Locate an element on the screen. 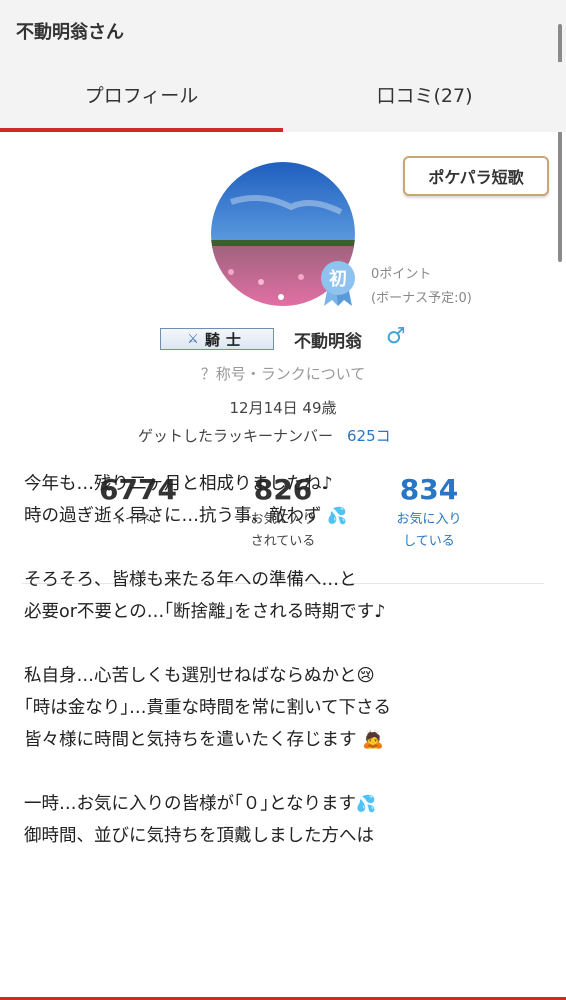 The width and height of the screenshot is (566, 1000). tab-profile: プロフィール is located at coordinates (141, 97).